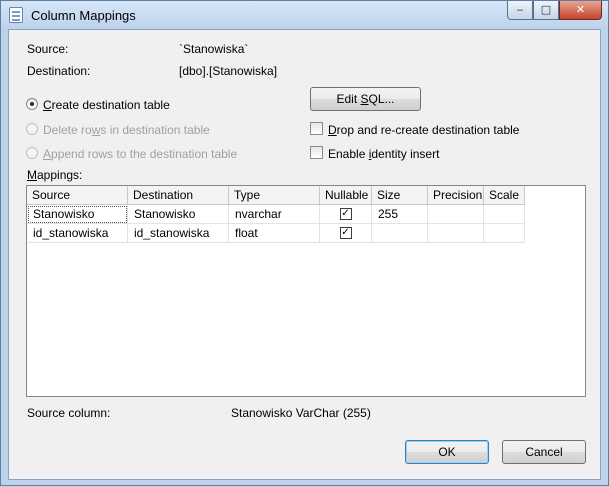  What do you see at coordinates (544, 452) in the screenshot?
I see `cancel-button: Cancel` at bounding box center [544, 452].